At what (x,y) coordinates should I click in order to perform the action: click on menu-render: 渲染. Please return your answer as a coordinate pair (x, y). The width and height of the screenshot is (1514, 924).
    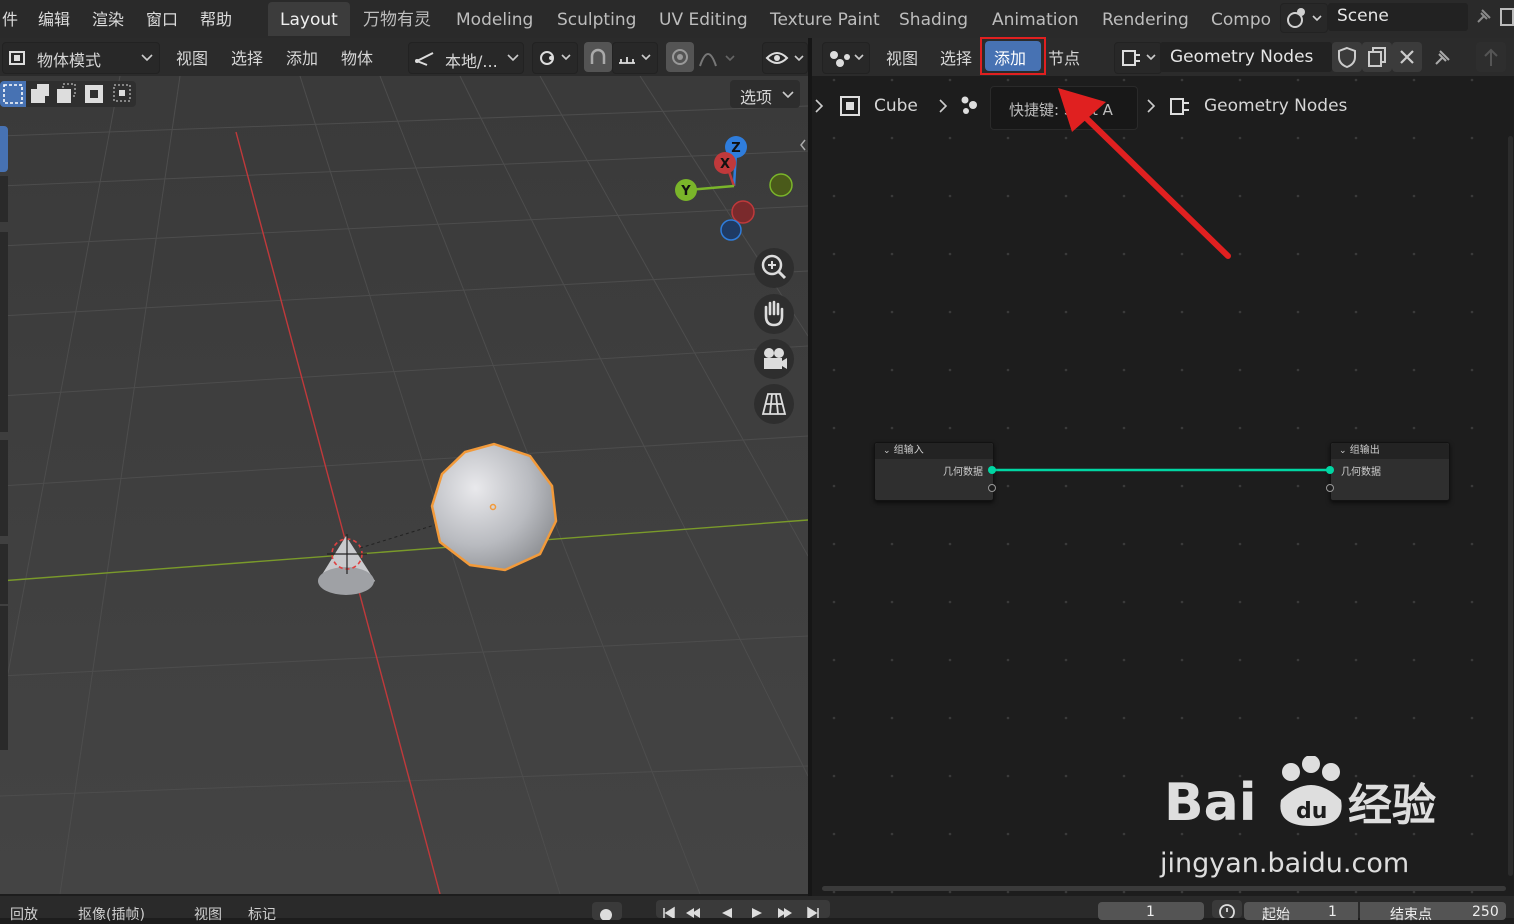
    Looking at the image, I should click on (108, 18).